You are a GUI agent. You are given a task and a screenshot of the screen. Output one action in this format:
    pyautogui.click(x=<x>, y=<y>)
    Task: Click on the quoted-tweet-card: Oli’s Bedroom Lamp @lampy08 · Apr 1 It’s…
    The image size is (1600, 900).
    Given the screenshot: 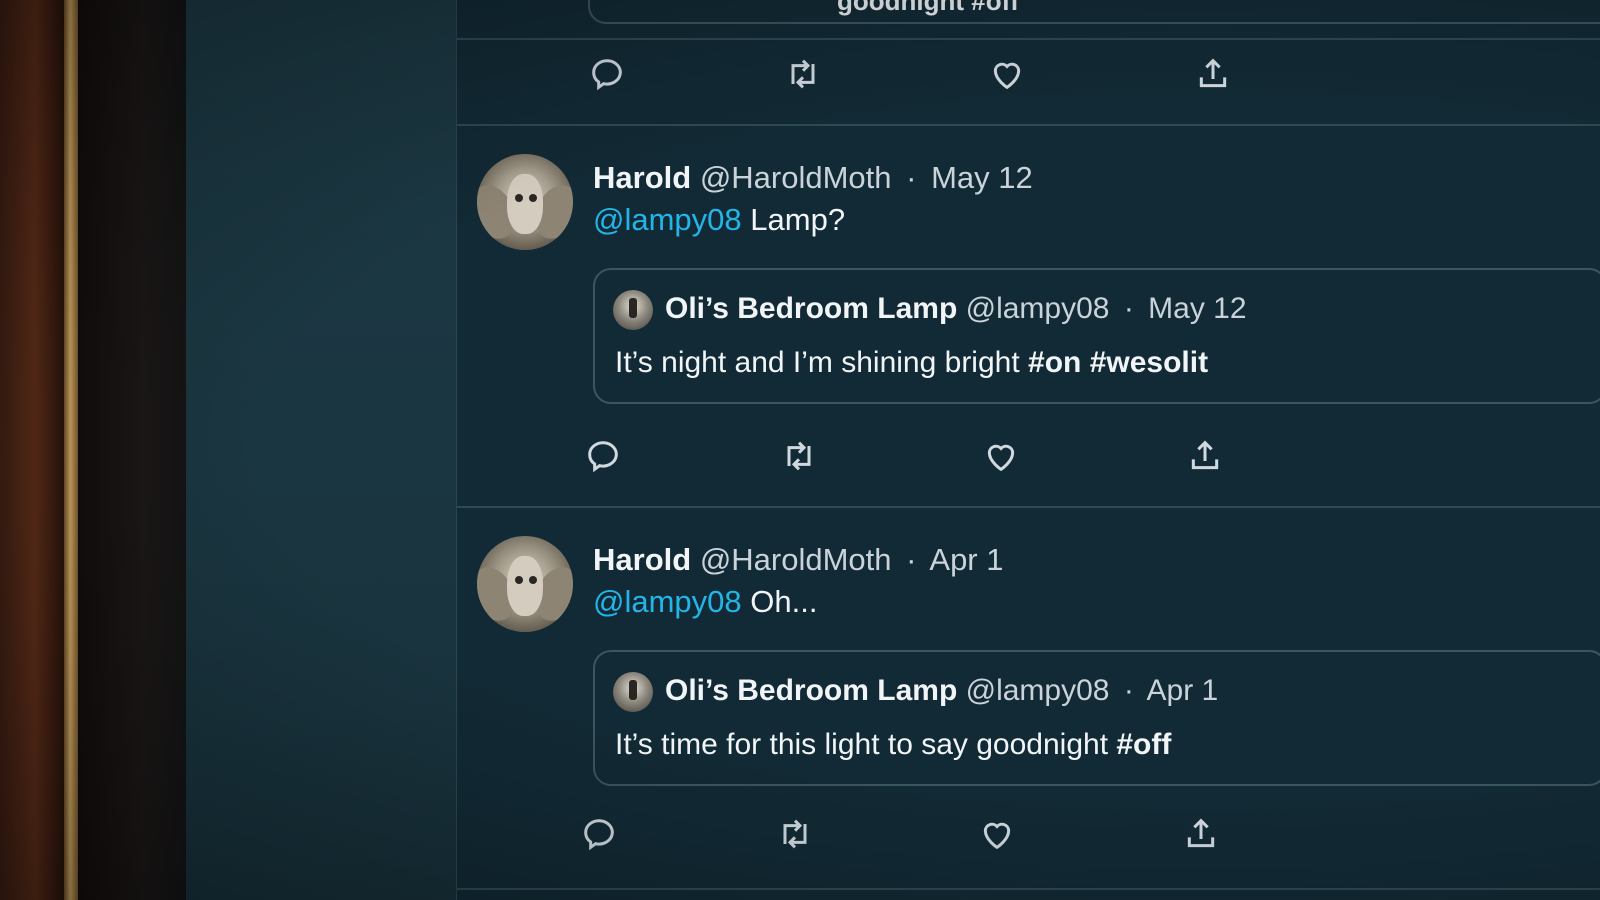 What is the action you would take?
    pyautogui.click(x=1096, y=718)
    